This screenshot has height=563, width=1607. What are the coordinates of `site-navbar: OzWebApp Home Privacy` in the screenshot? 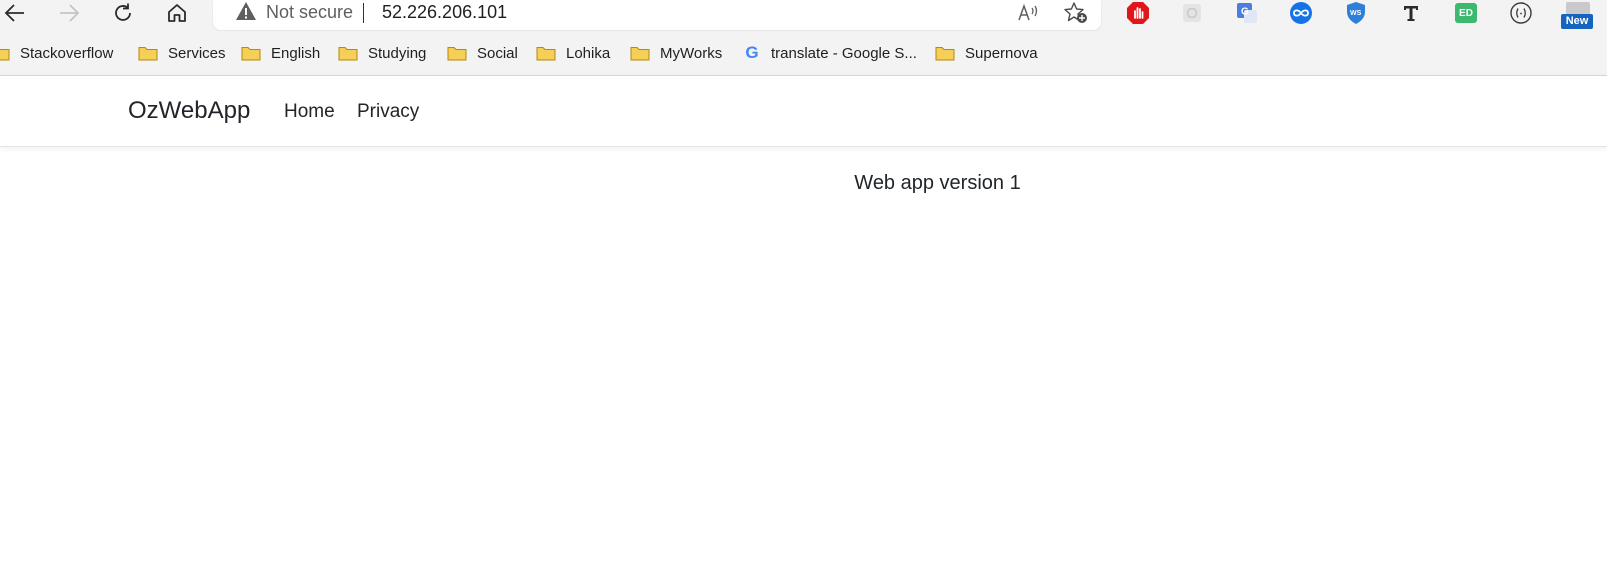 It's located at (803, 111).